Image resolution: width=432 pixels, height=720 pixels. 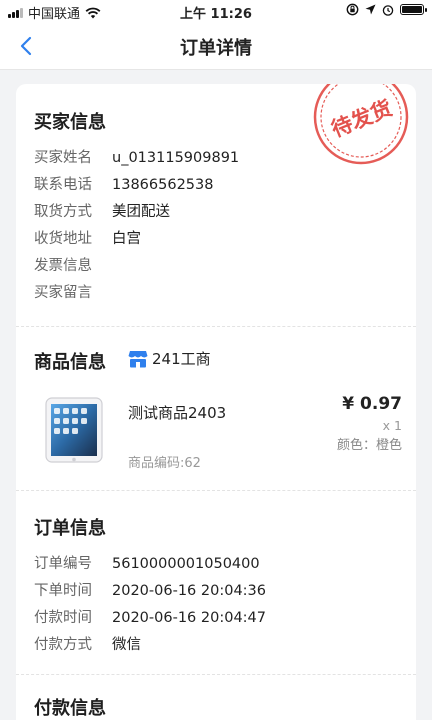 I want to click on shop-badge: 241工商, so click(x=169, y=358).